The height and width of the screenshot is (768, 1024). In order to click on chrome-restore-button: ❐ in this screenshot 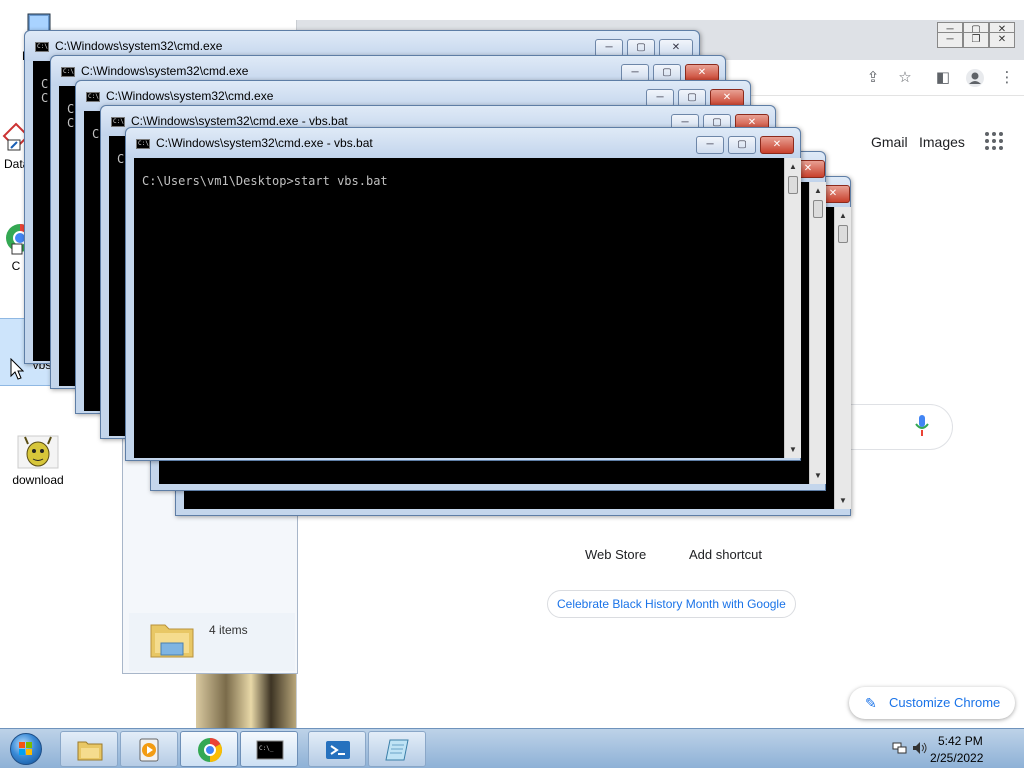, I will do `click(976, 40)`.